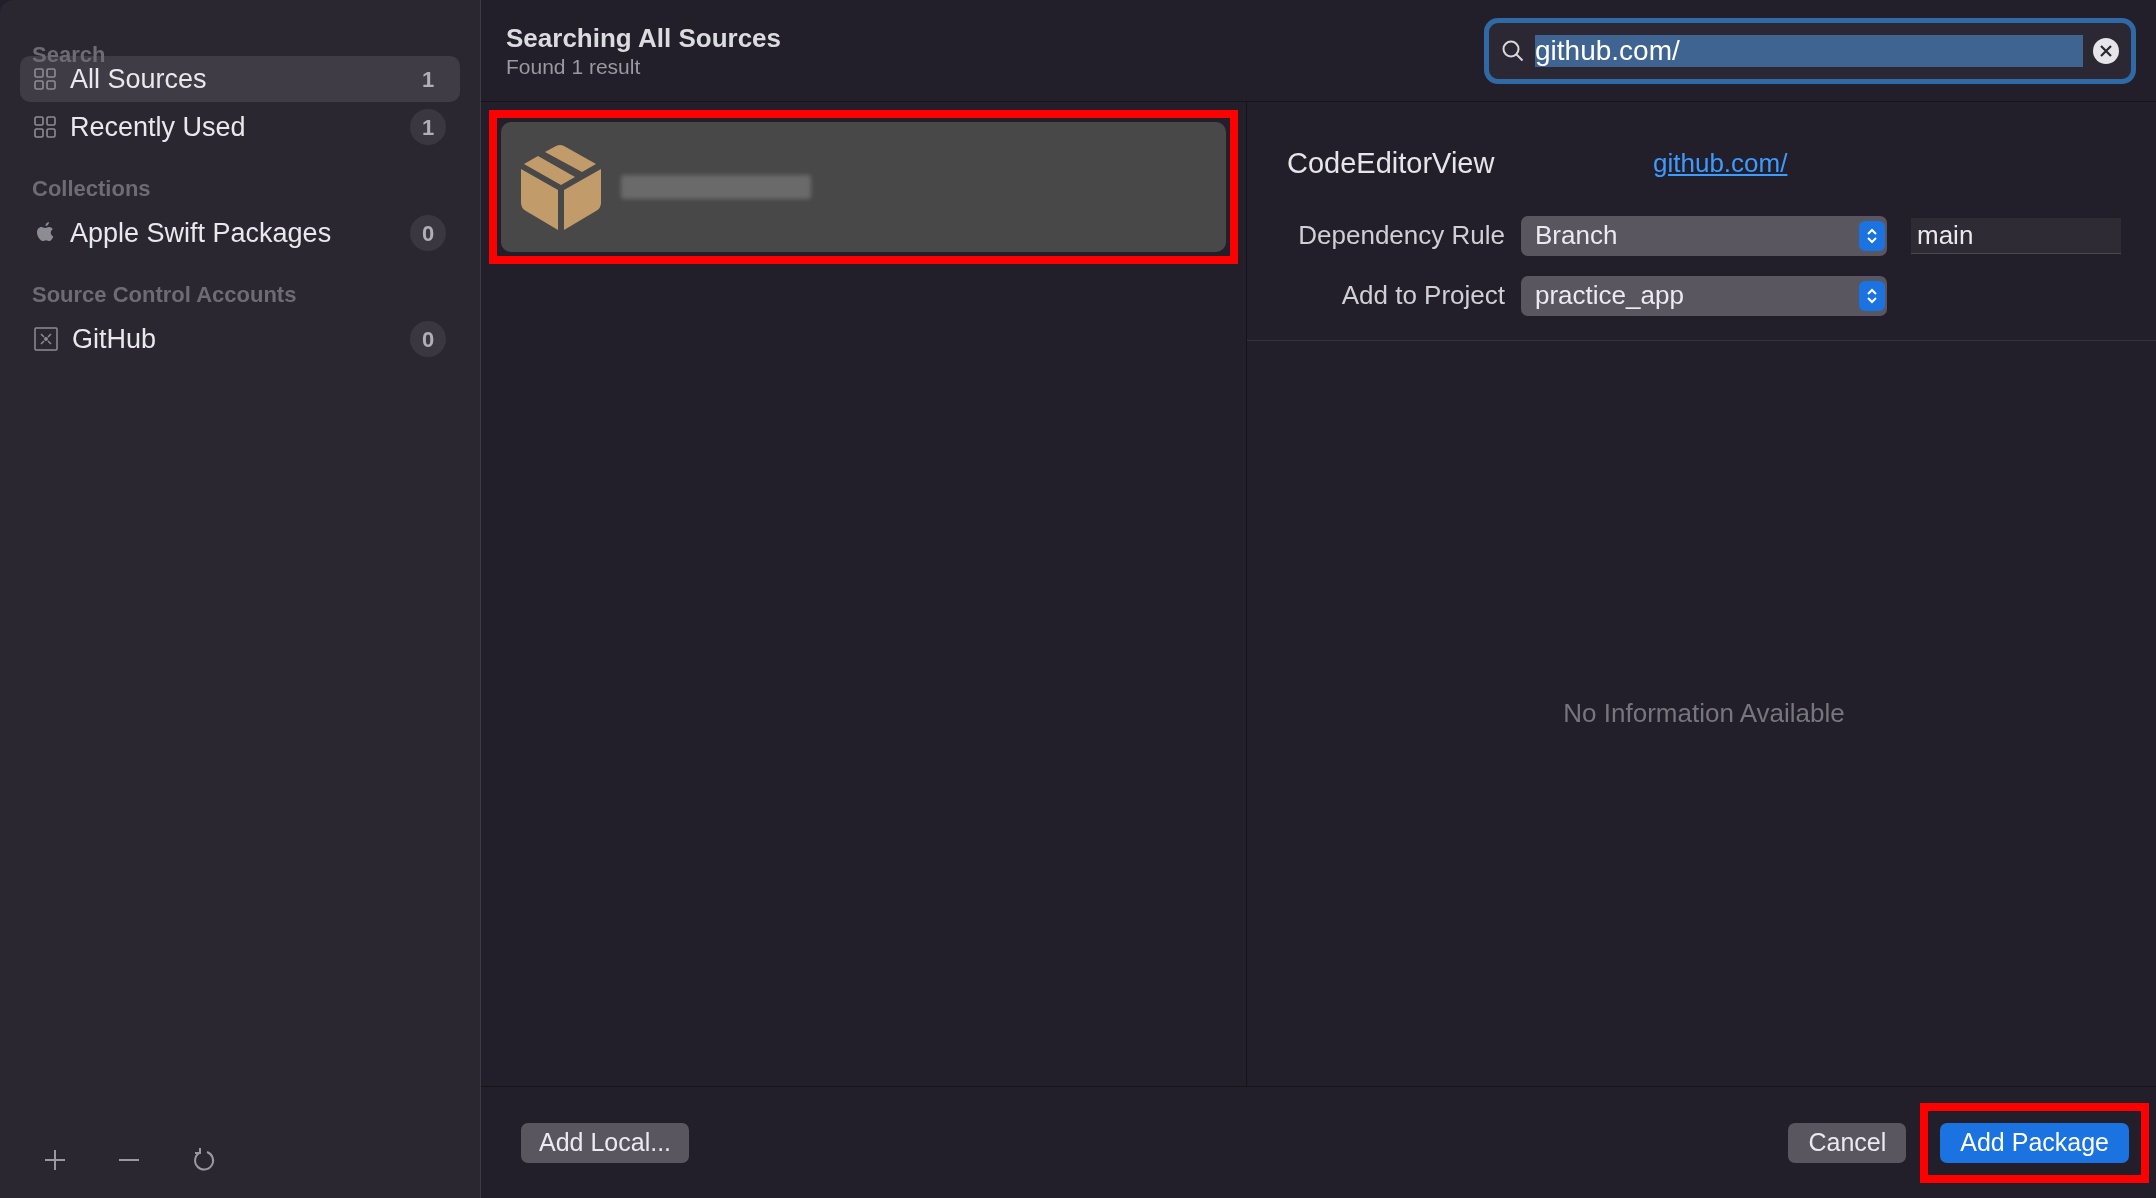 This screenshot has width=2156, height=1198. Describe the element at coordinates (1391, 163) in the screenshot. I see `package-name: CodeEditorView` at that location.